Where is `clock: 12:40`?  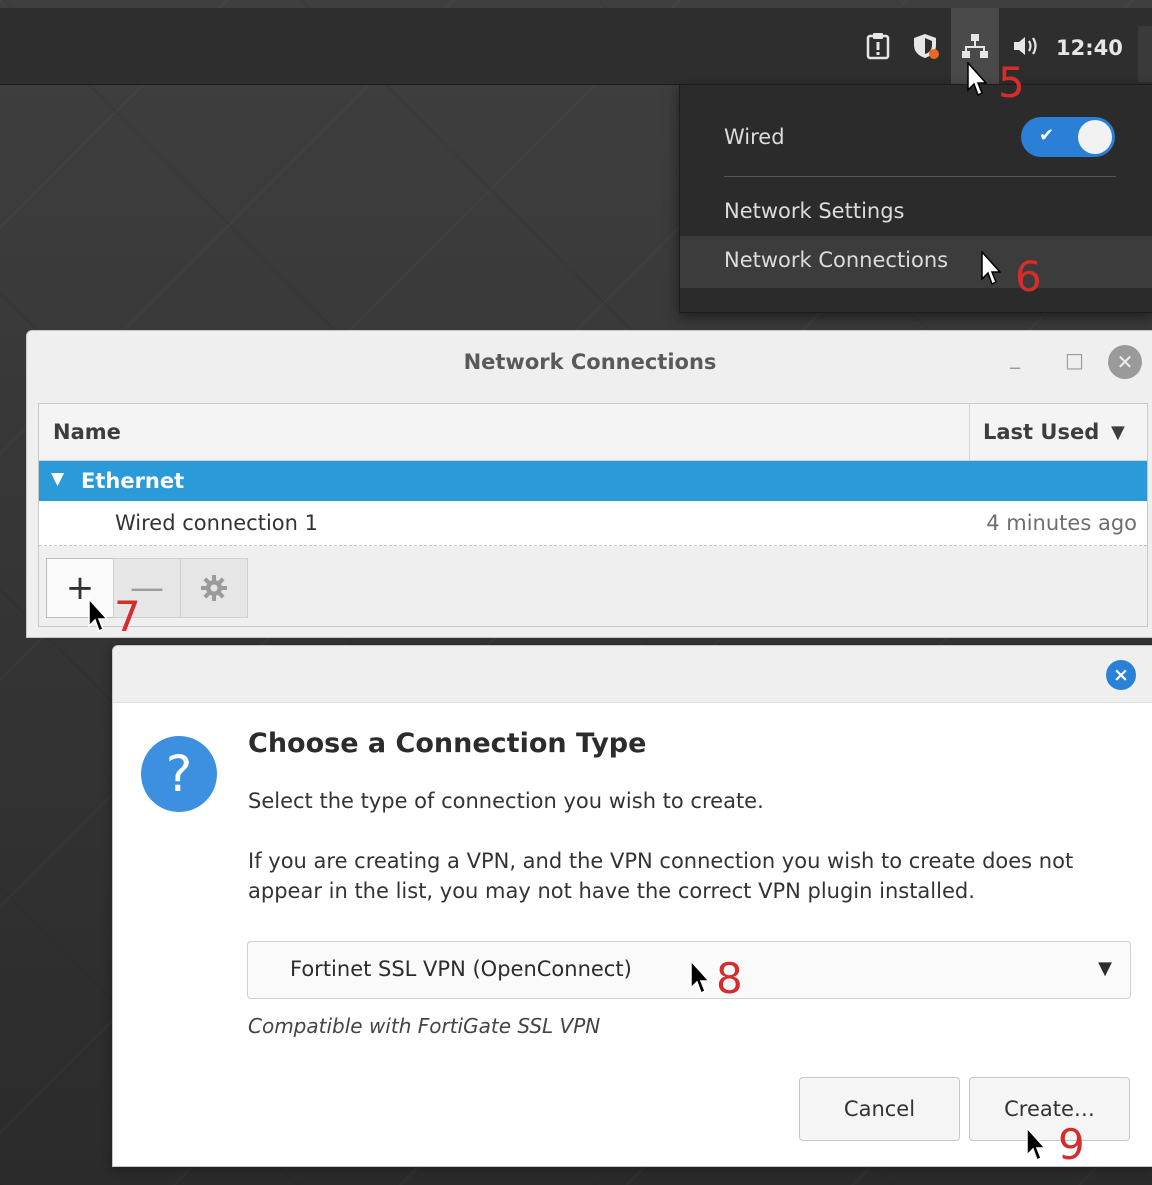 clock: 12:40 is located at coordinates (1089, 48).